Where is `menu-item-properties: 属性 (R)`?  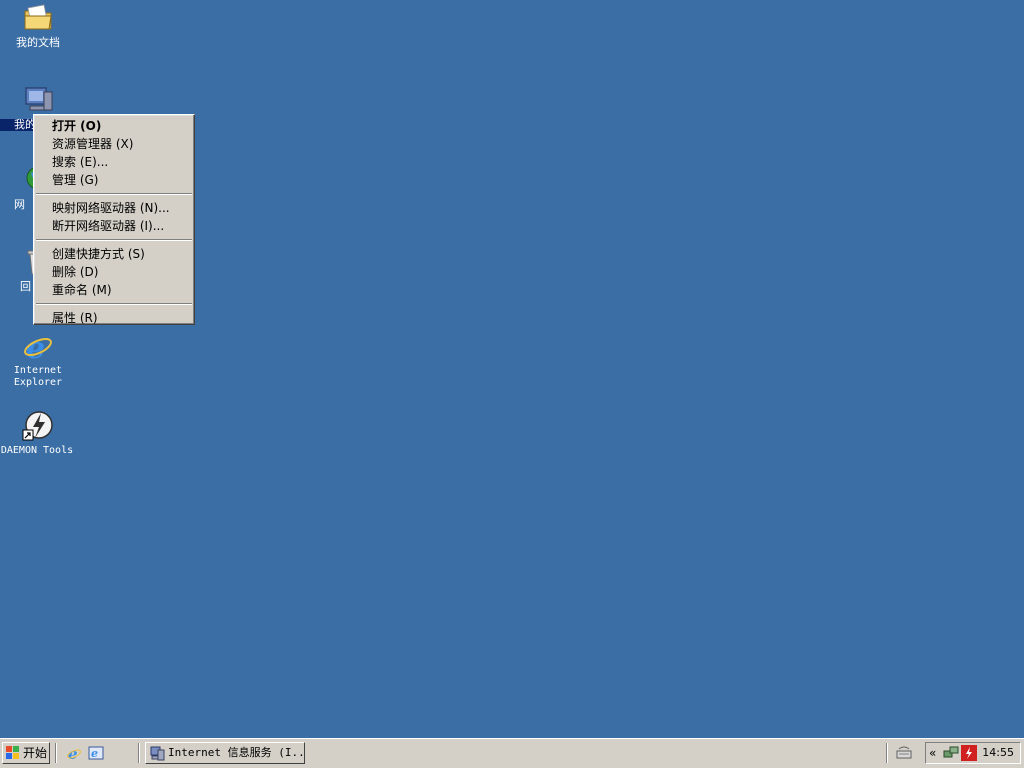 menu-item-properties: 属性 (R) is located at coordinates (114, 318).